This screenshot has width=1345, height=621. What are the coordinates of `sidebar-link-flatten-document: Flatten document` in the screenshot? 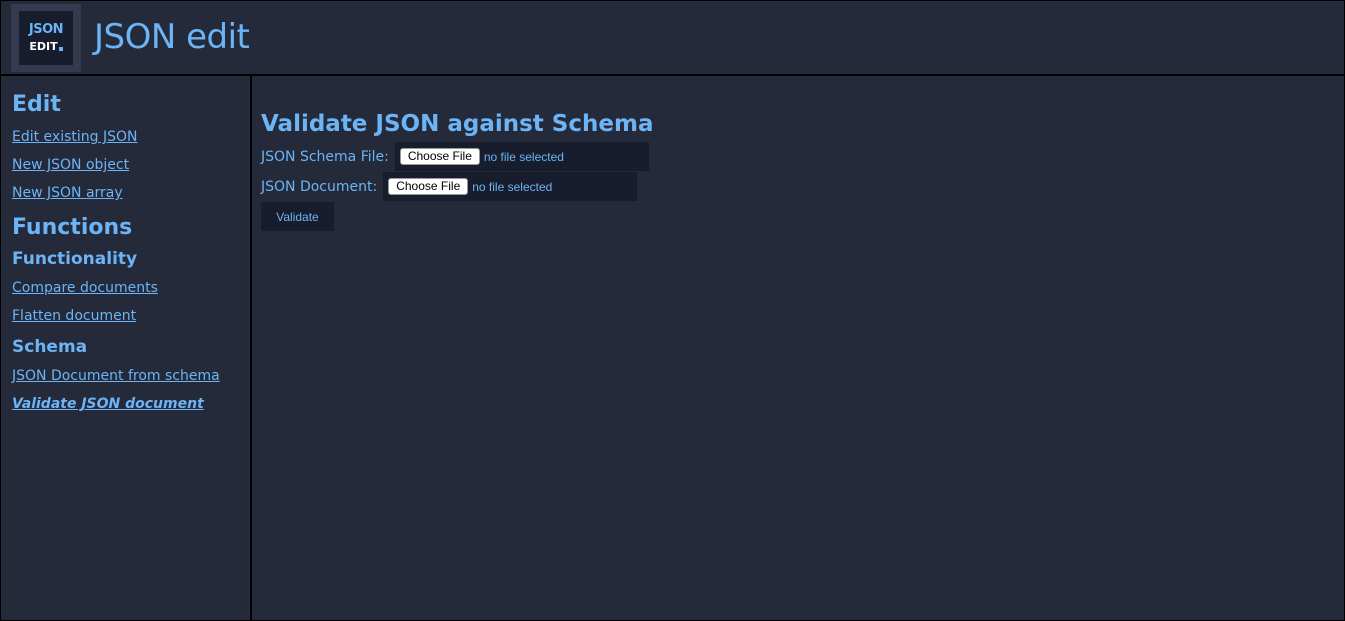 It's located at (74, 316).